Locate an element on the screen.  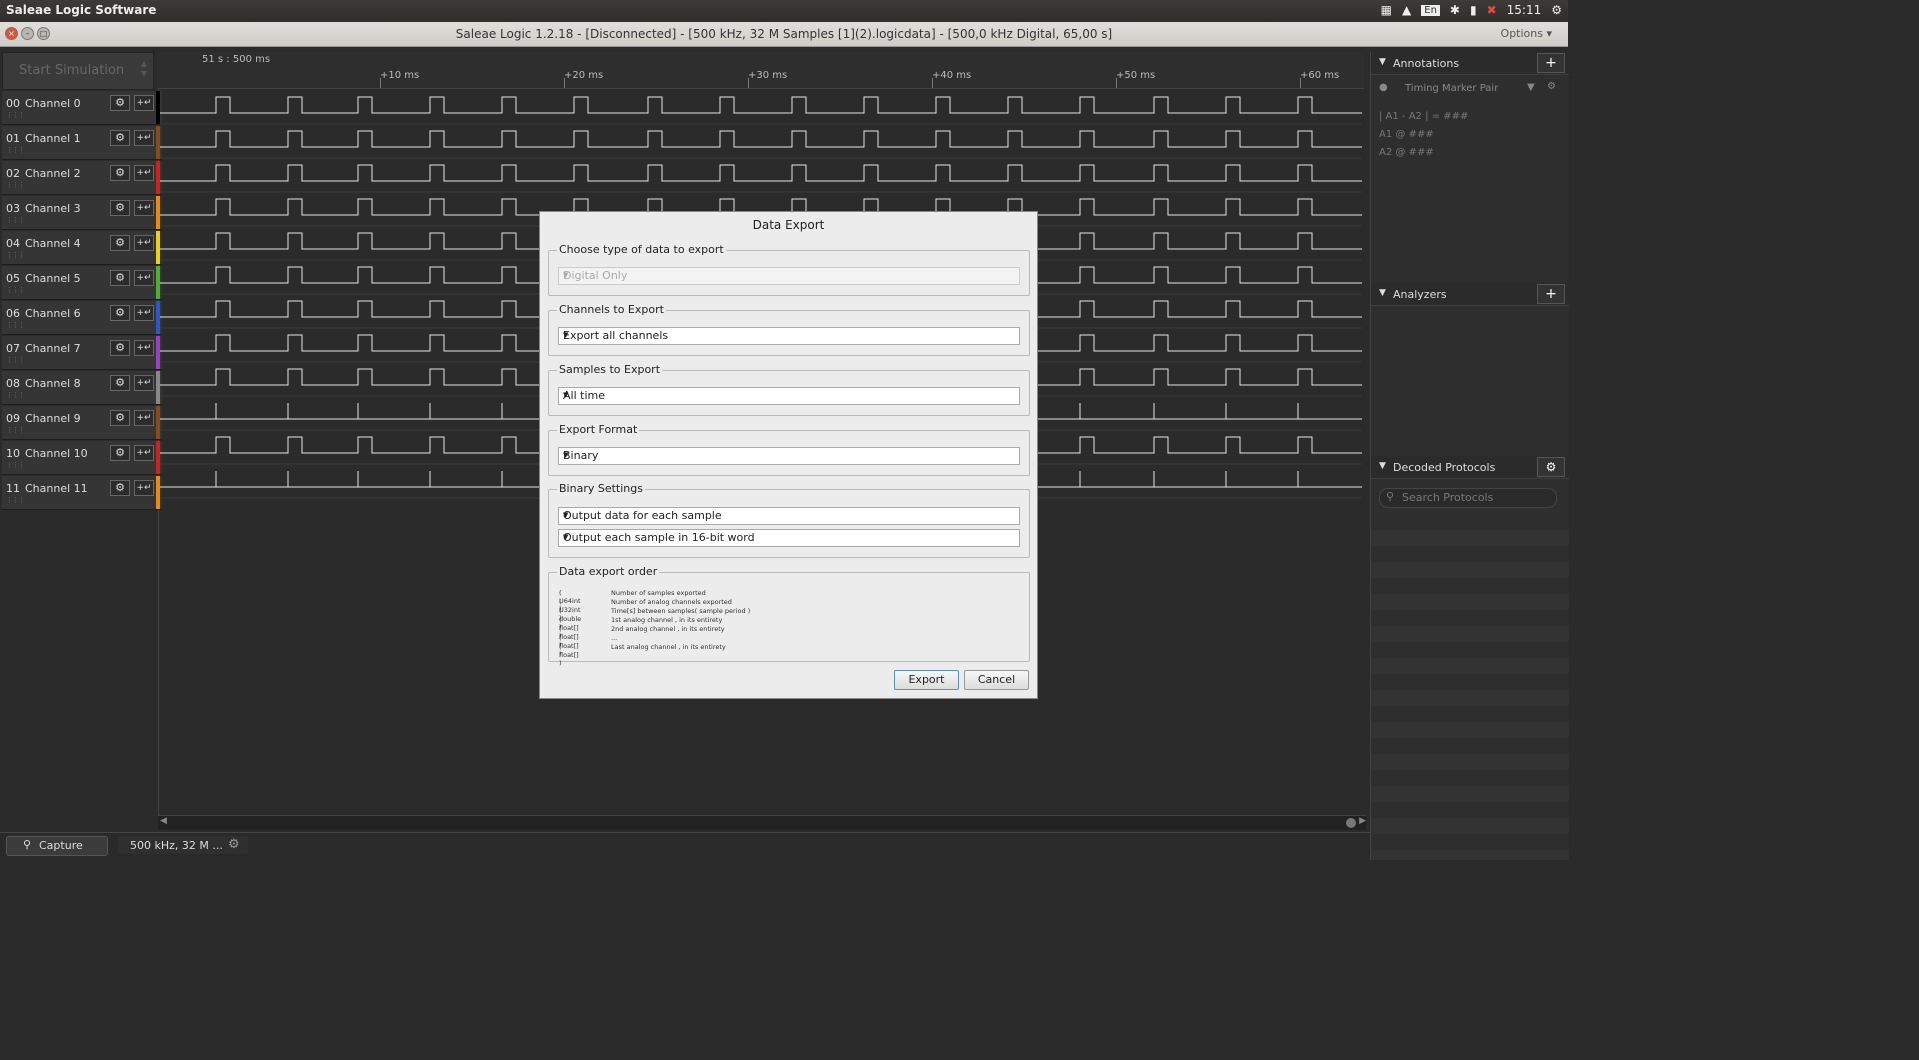
channel-row: 03 ⋮⋮⋮ Channel 3 ⚙ +↵ is located at coordinates (82, 213).